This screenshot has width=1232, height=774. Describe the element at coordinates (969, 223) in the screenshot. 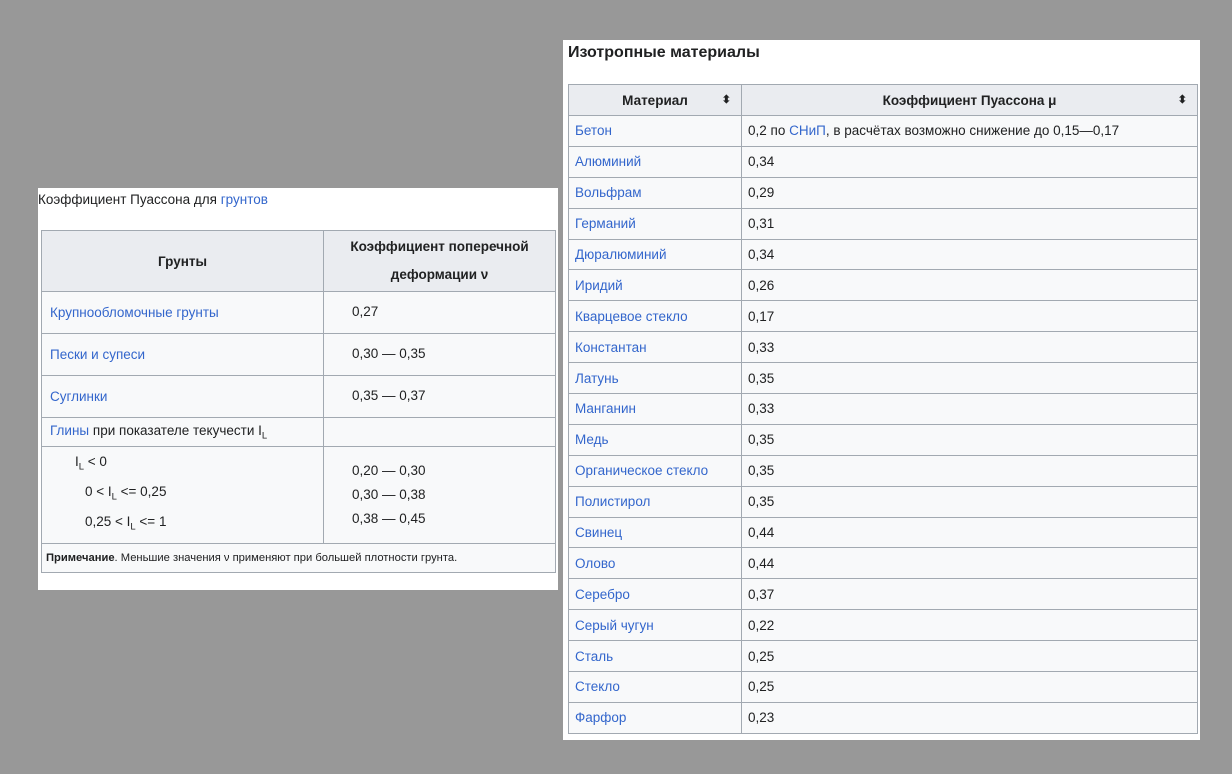

I see `value-cell: 0,31` at that location.